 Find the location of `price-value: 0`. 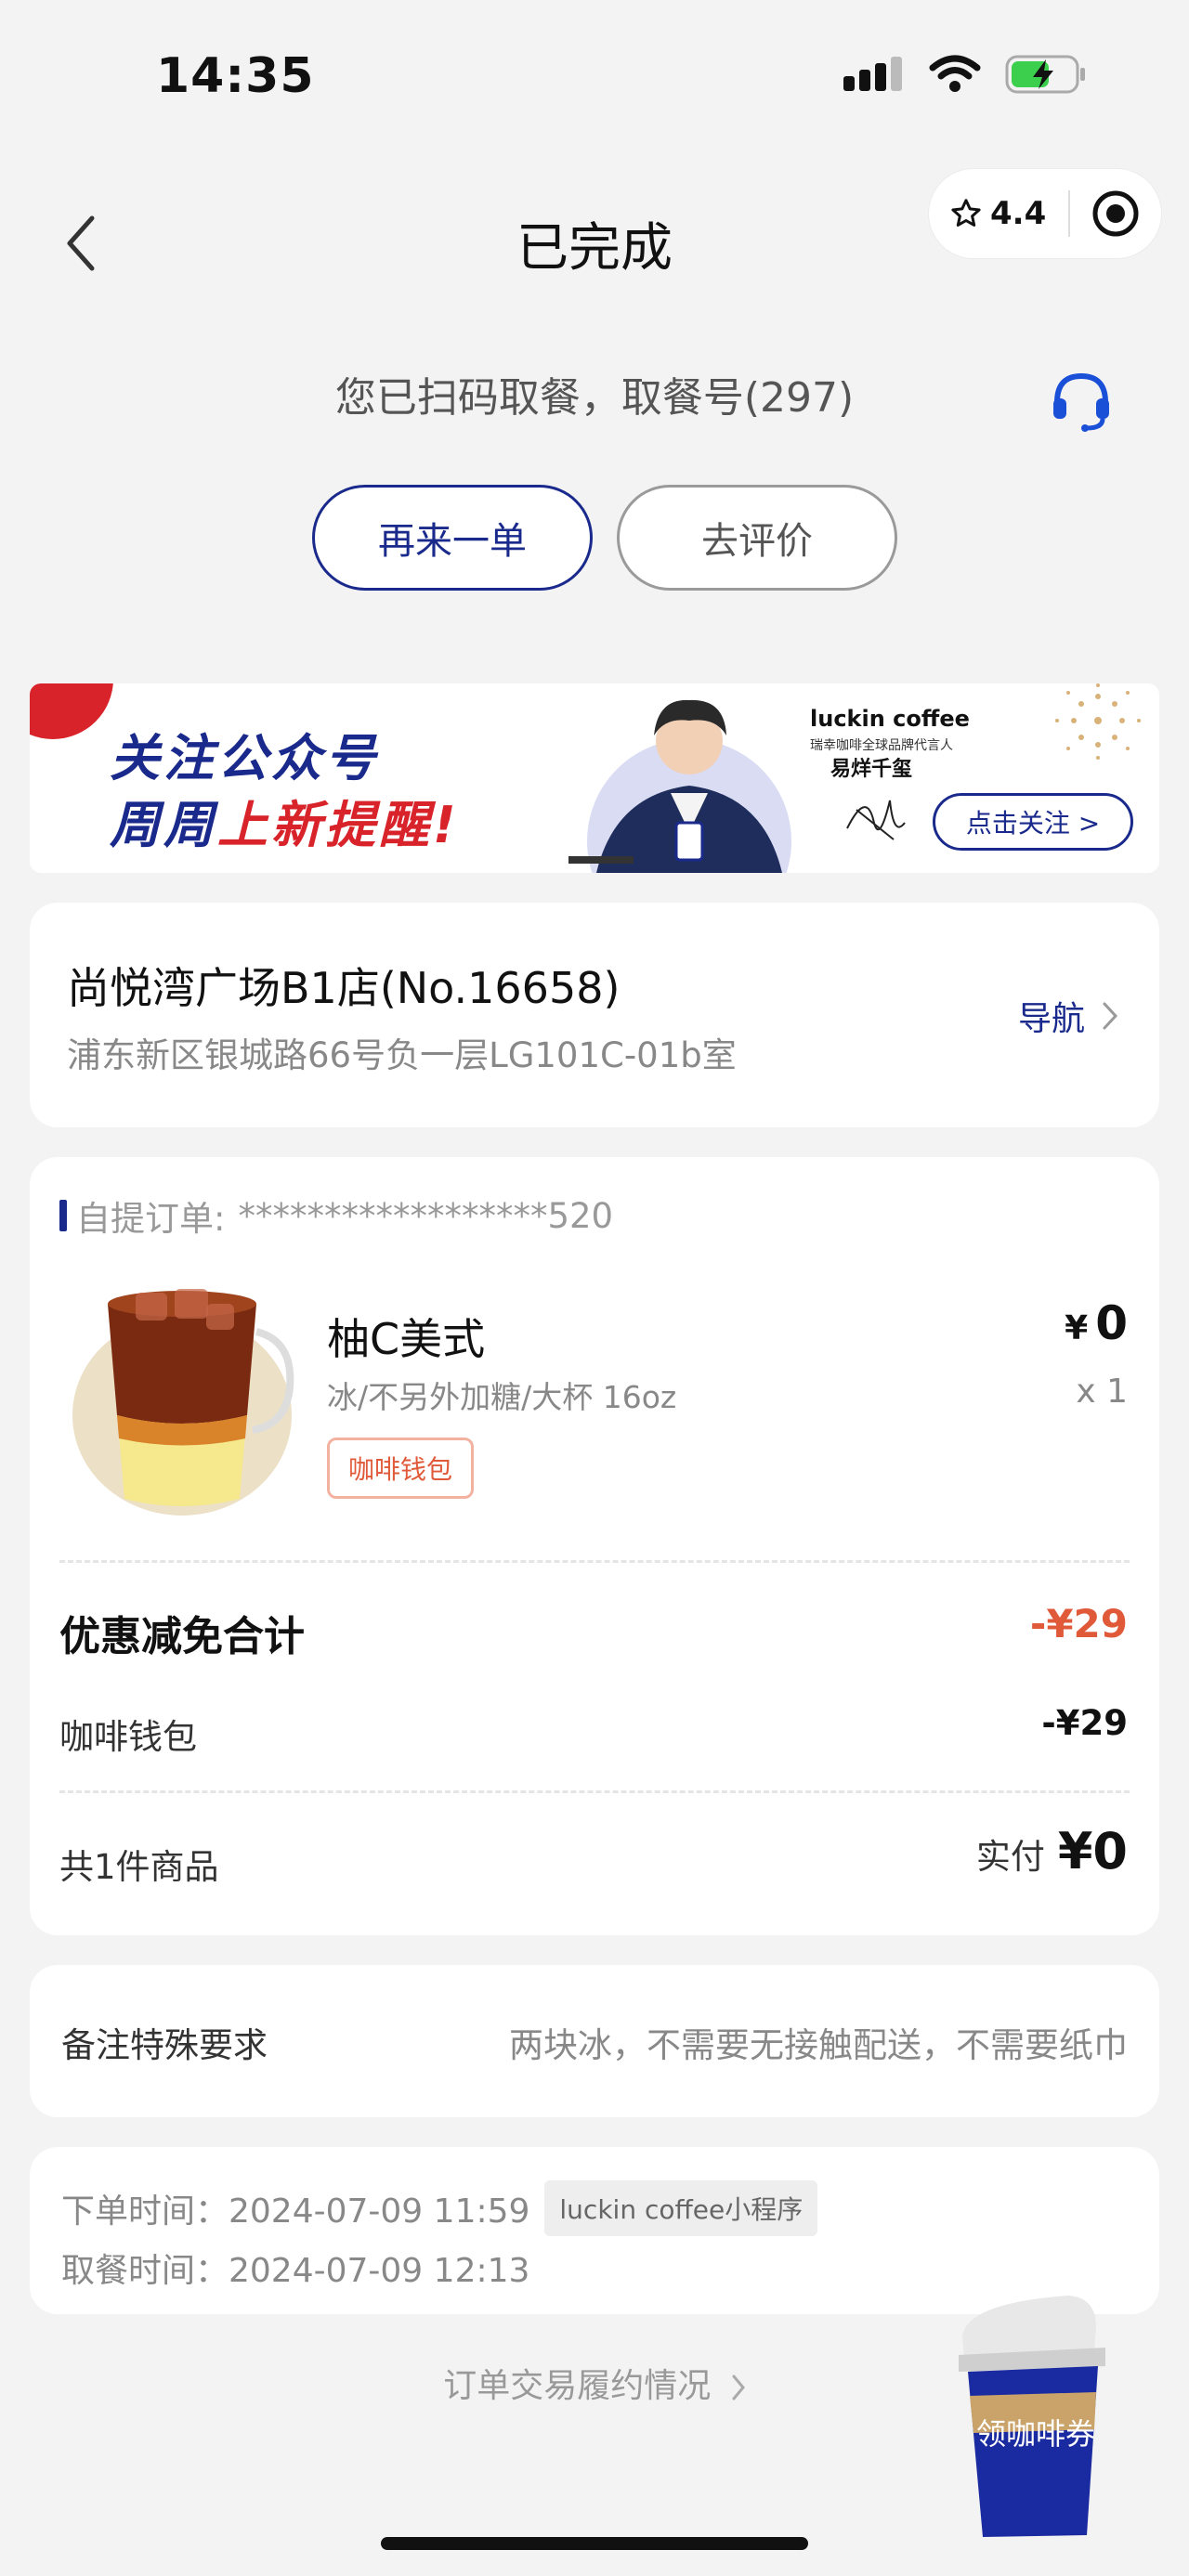

price-value: 0 is located at coordinates (1111, 1323).